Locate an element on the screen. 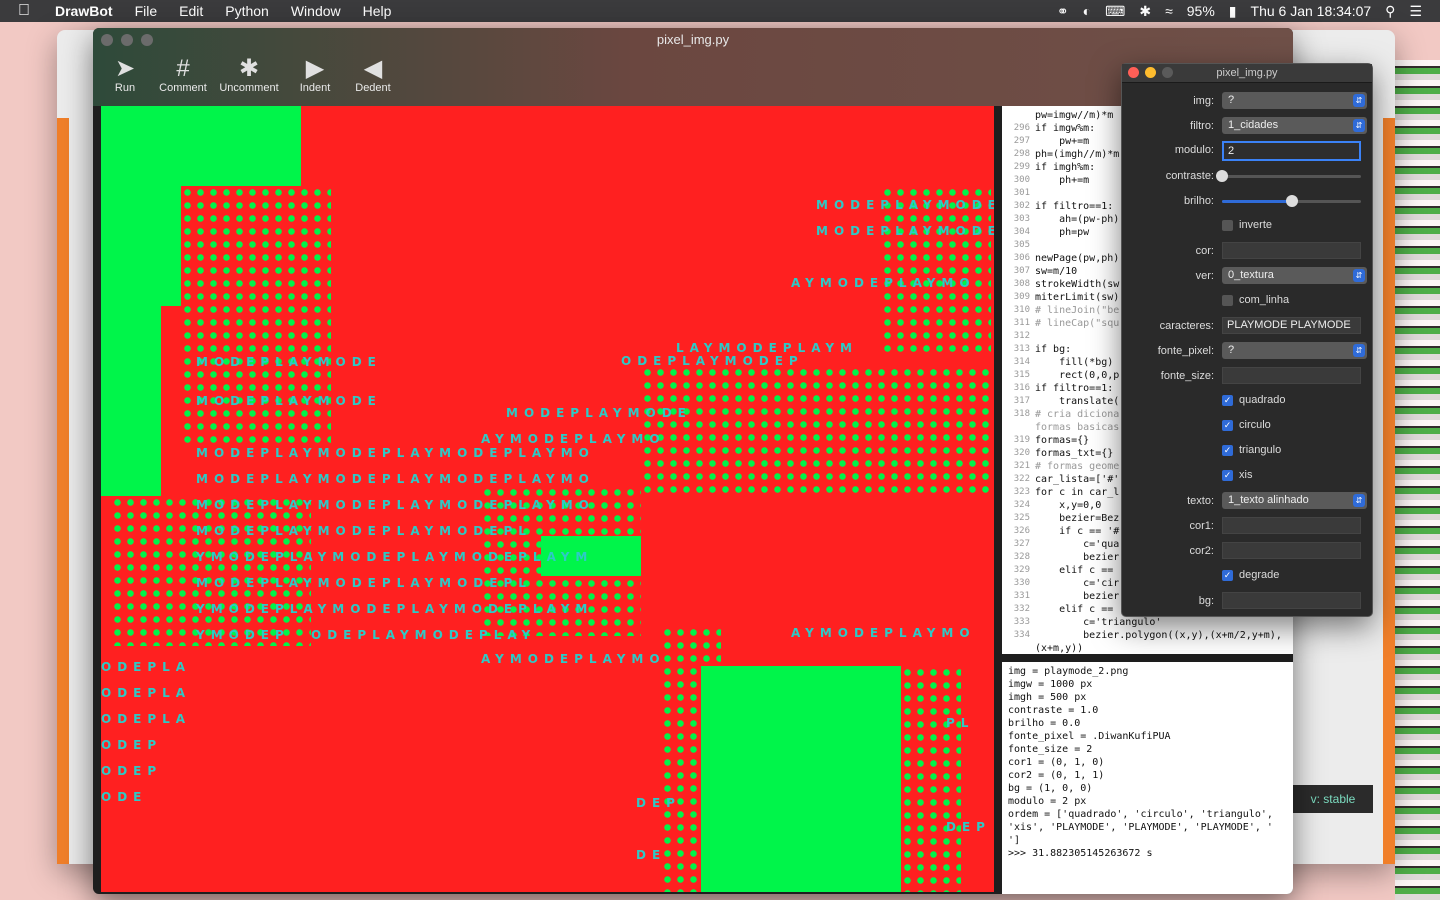  code-line: ph=pw is located at coordinates (1062, 232).